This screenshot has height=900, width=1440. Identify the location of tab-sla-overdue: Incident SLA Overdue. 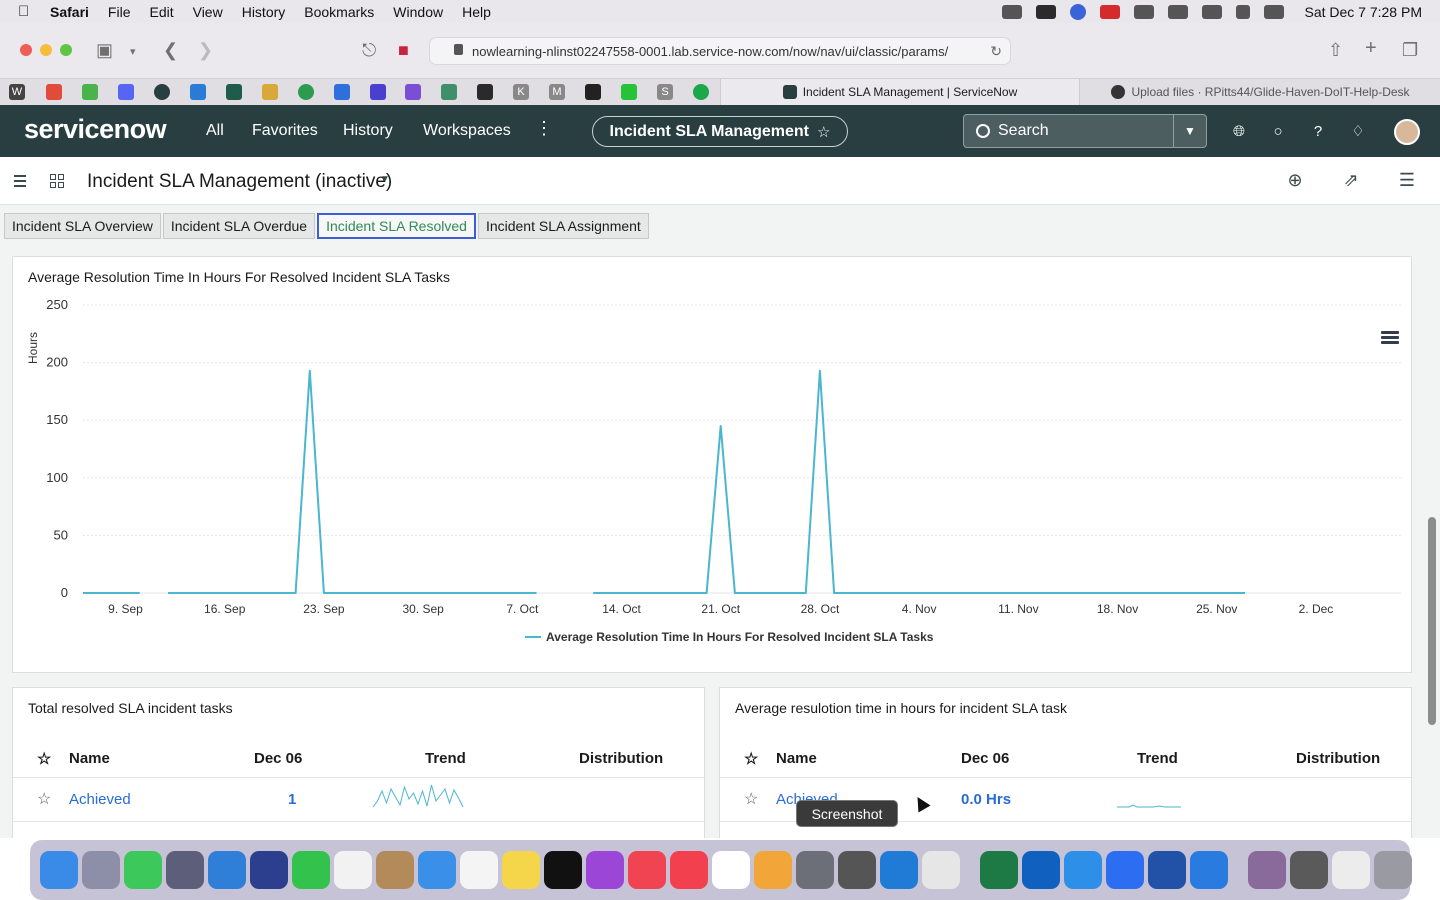
(239, 226).